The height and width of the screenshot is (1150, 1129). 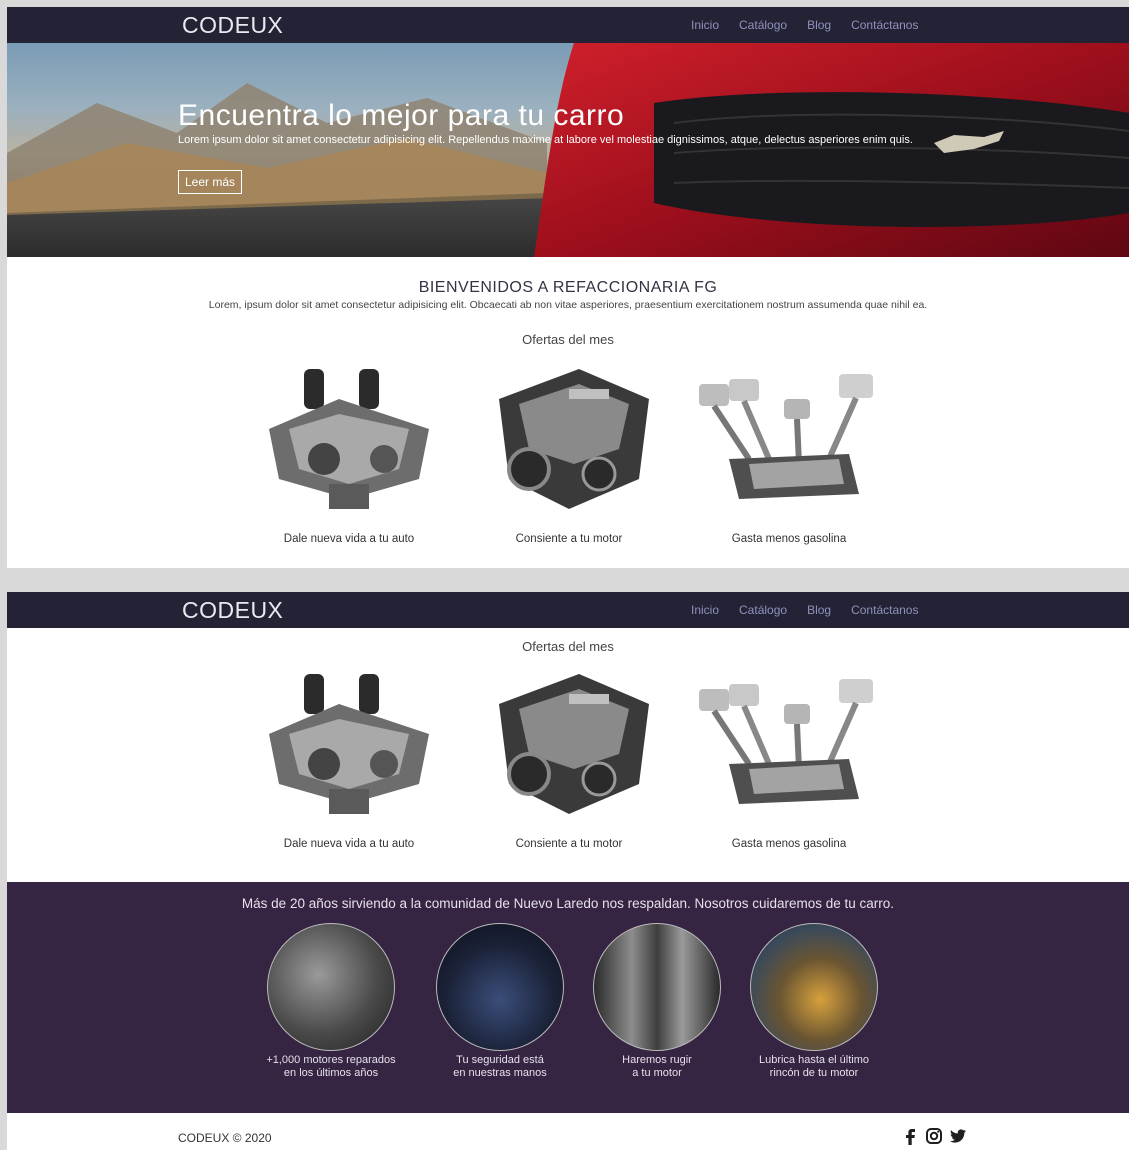 What do you see at coordinates (568, 1131) in the screenshot?
I see `footer: CODEUX © 2020` at bounding box center [568, 1131].